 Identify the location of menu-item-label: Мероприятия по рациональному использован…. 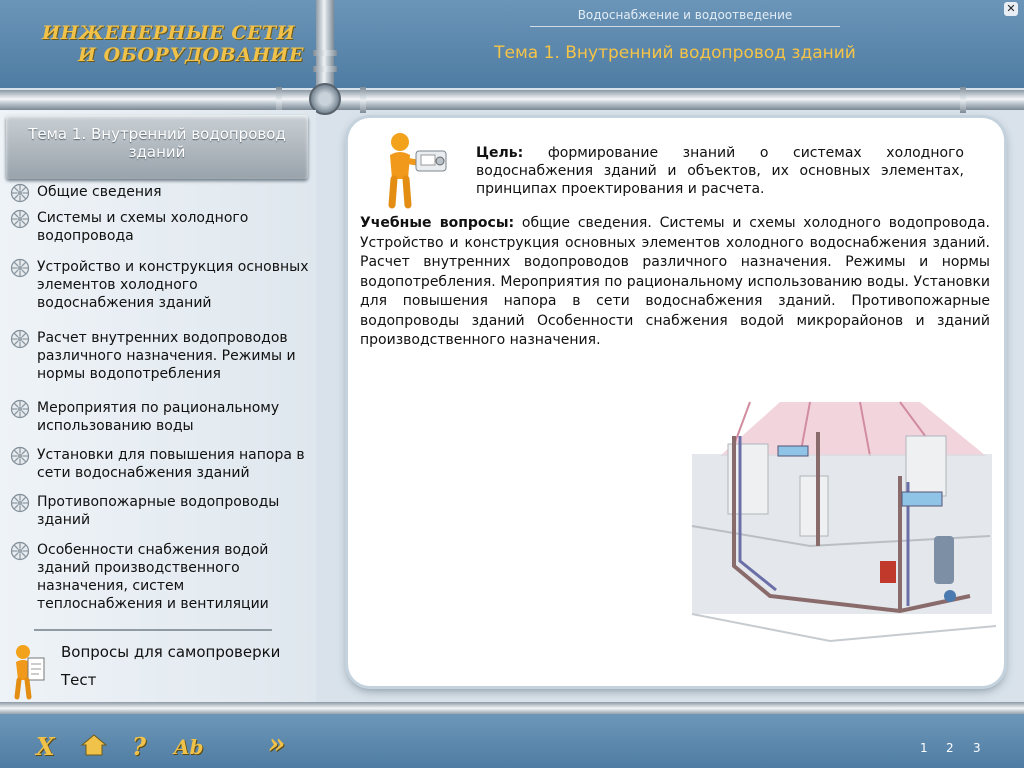
(158, 417).